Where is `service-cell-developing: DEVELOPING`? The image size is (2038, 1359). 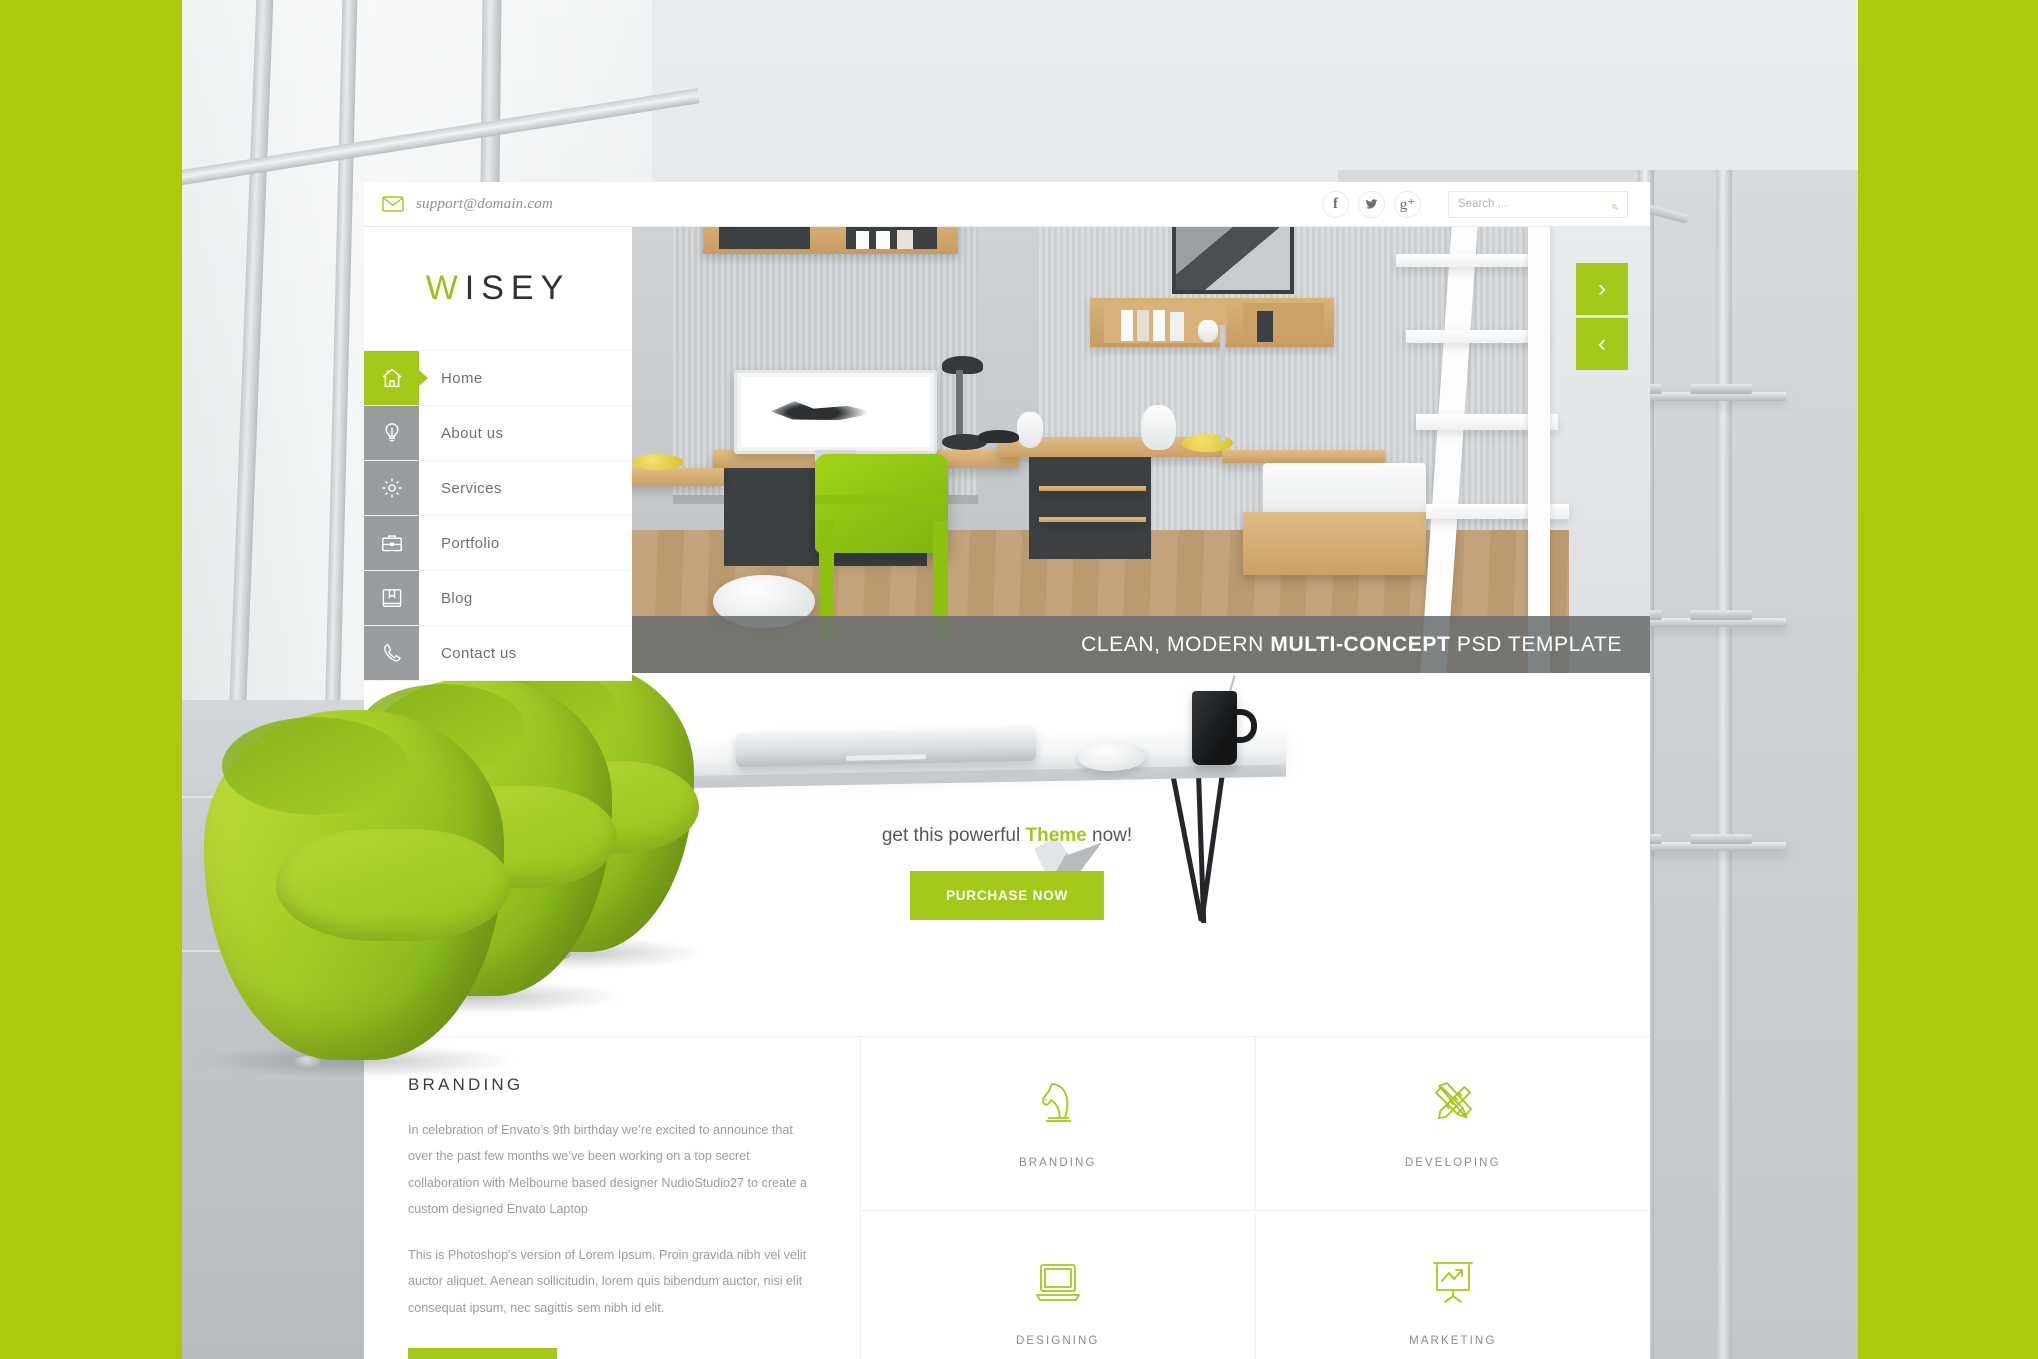 service-cell-developing: DEVELOPING is located at coordinates (1452, 1124).